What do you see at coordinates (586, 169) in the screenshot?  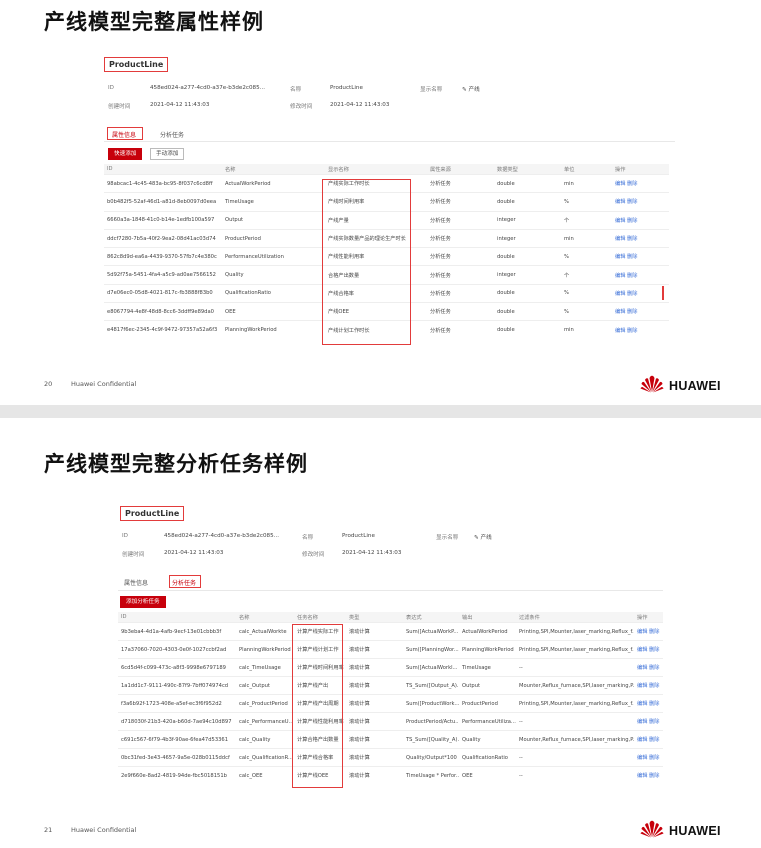 I see `column-header: 单位` at bounding box center [586, 169].